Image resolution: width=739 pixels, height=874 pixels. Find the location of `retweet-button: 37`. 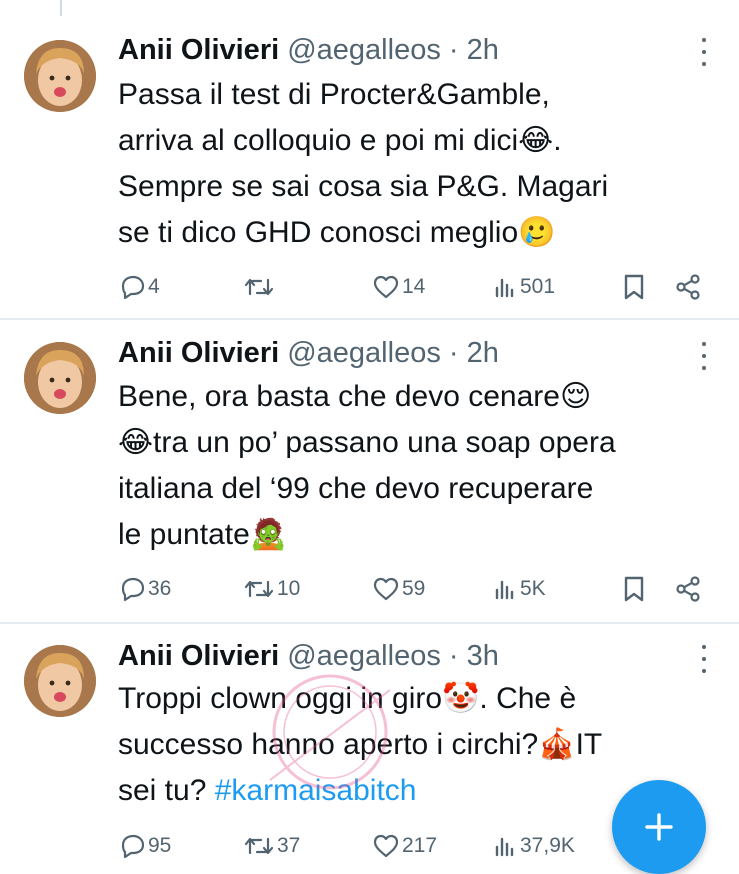

retweet-button: 37 is located at coordinates (271, 846).